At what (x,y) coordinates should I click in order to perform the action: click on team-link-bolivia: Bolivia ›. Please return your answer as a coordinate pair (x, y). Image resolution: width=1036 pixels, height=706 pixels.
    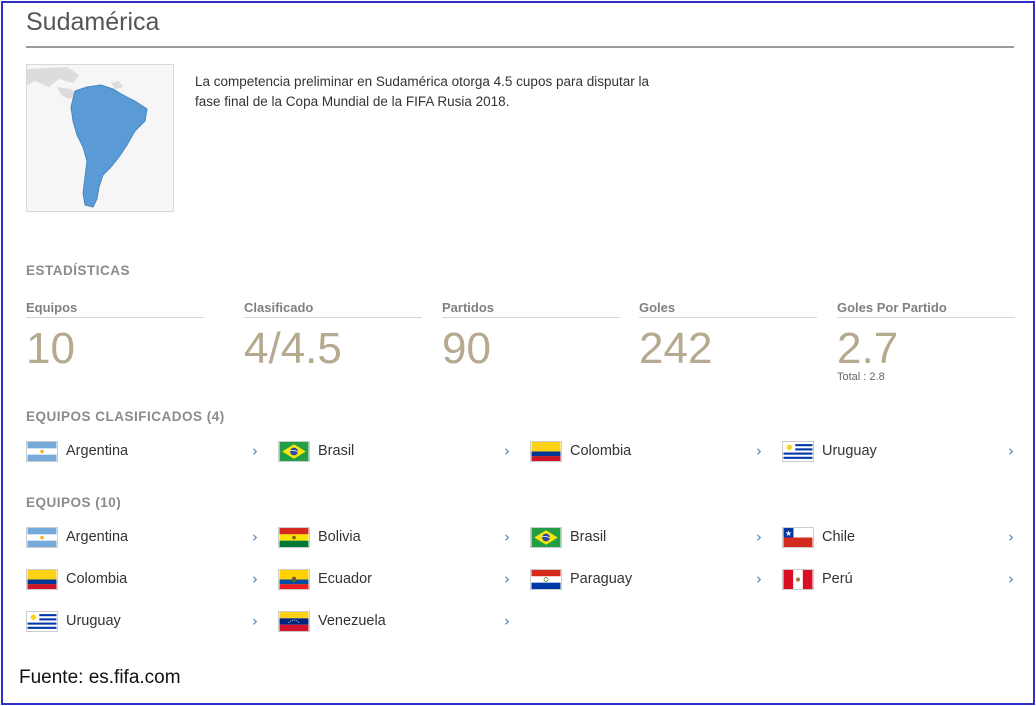
    Looking at the image, I should click on (394, 537).